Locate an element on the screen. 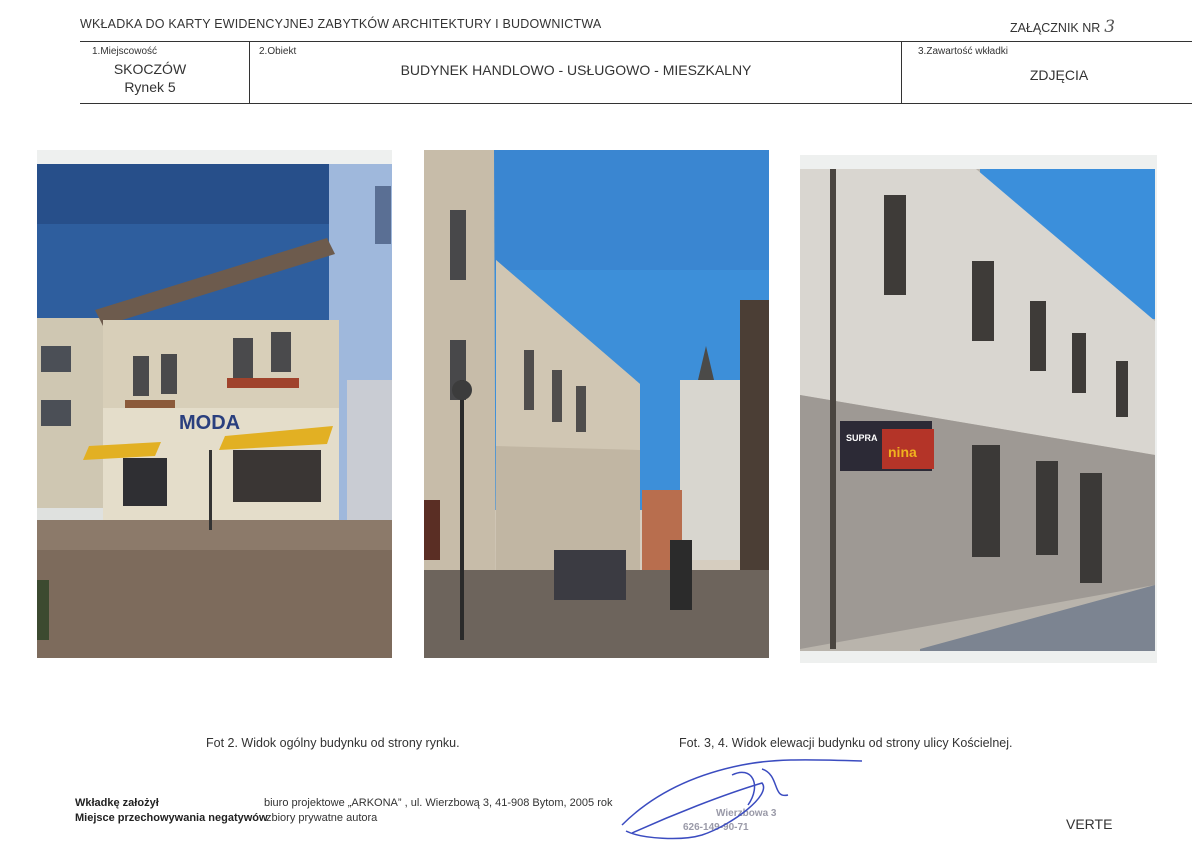 The height and width of the screenshot is (848, 1198). storage-value: zbiory prywatne autora is located at coordinates (322, 818).